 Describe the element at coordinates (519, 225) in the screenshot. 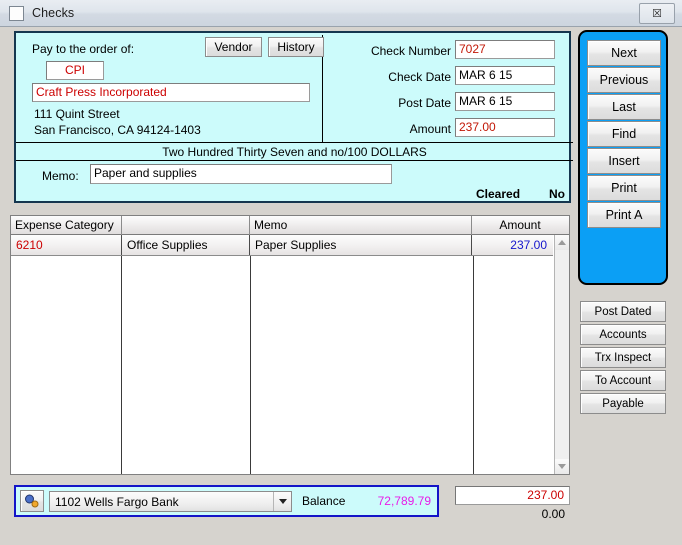

I see `column-header-amount: Amount` at that location.